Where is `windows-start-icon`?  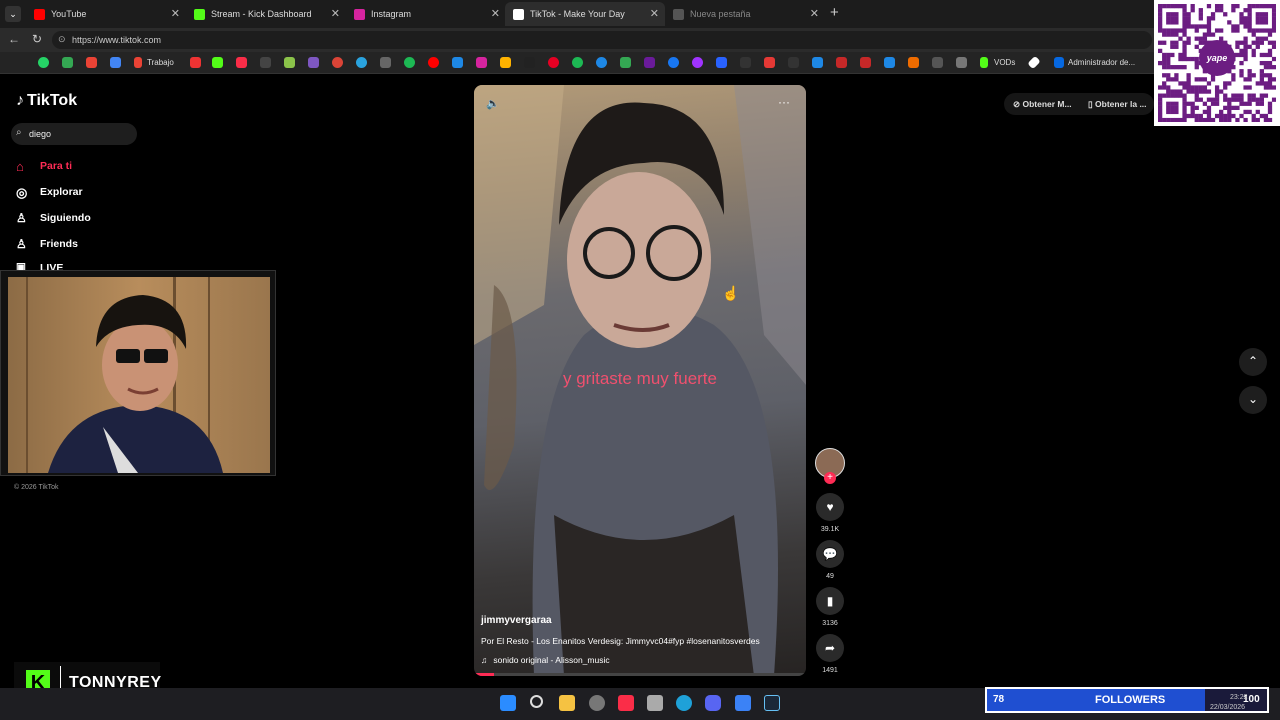 windows-start-icon is located at coordinates (508, 703).